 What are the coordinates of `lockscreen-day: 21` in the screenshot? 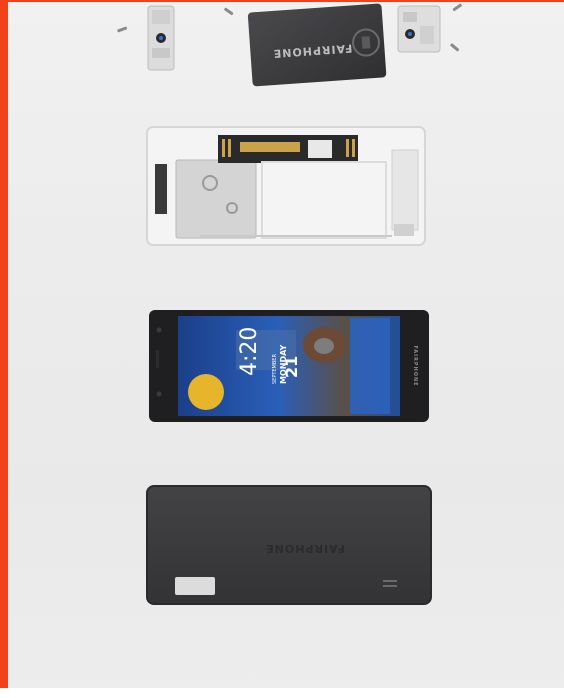 It's located at (291, 367).